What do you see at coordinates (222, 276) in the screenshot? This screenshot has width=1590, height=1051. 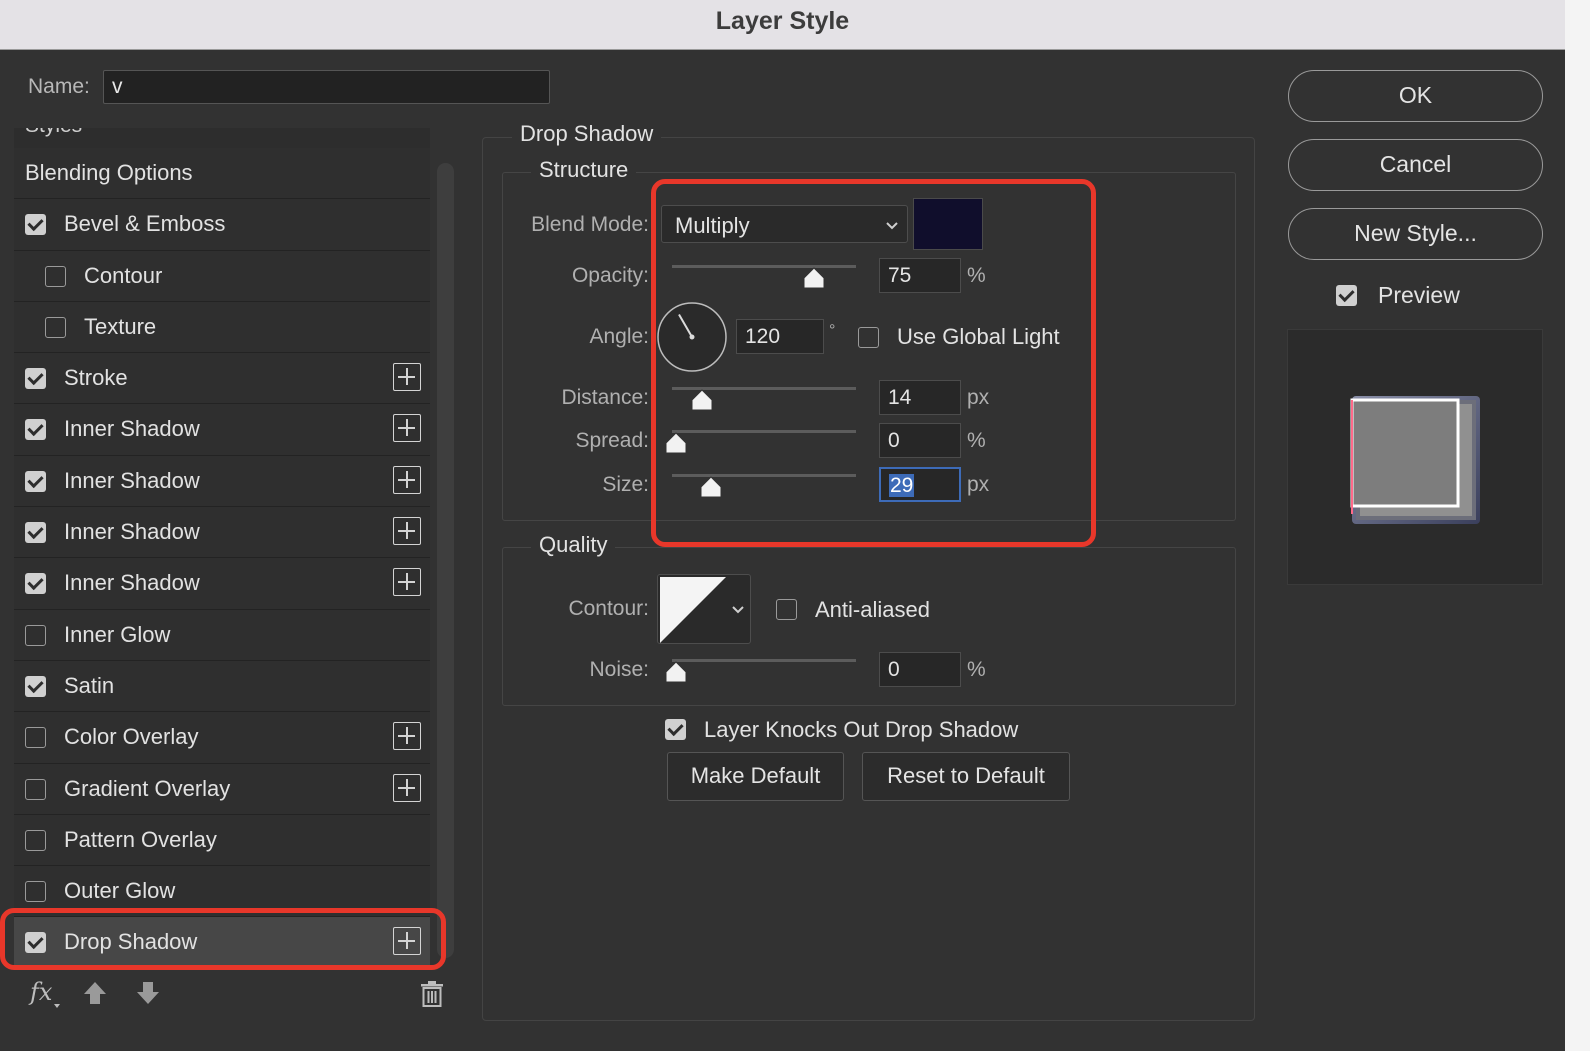 I see `style-row-contour: Contour` at bounding box center [222, 276].